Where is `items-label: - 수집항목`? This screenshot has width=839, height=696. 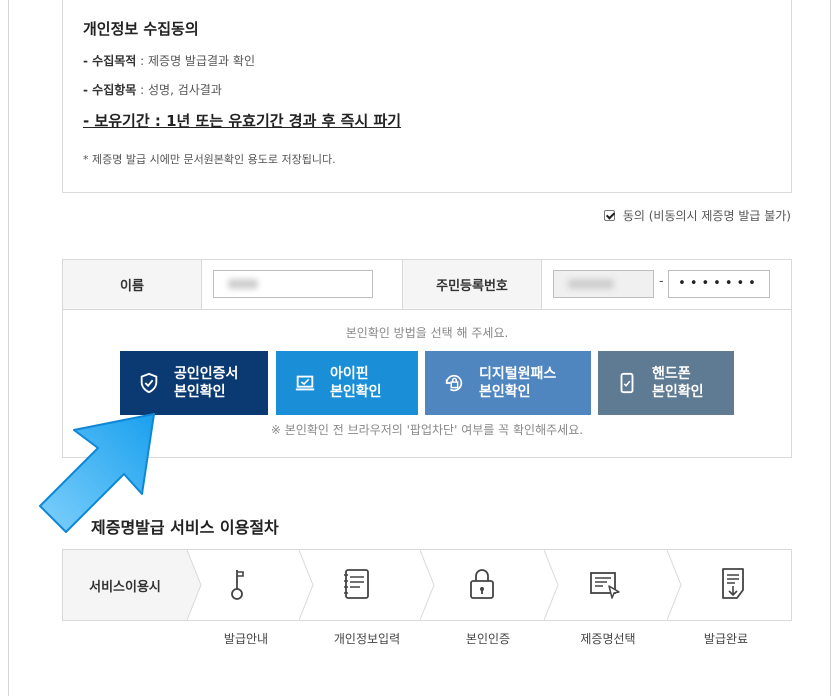 items-label: - 수집항목 is located at coordinates (110, 90).